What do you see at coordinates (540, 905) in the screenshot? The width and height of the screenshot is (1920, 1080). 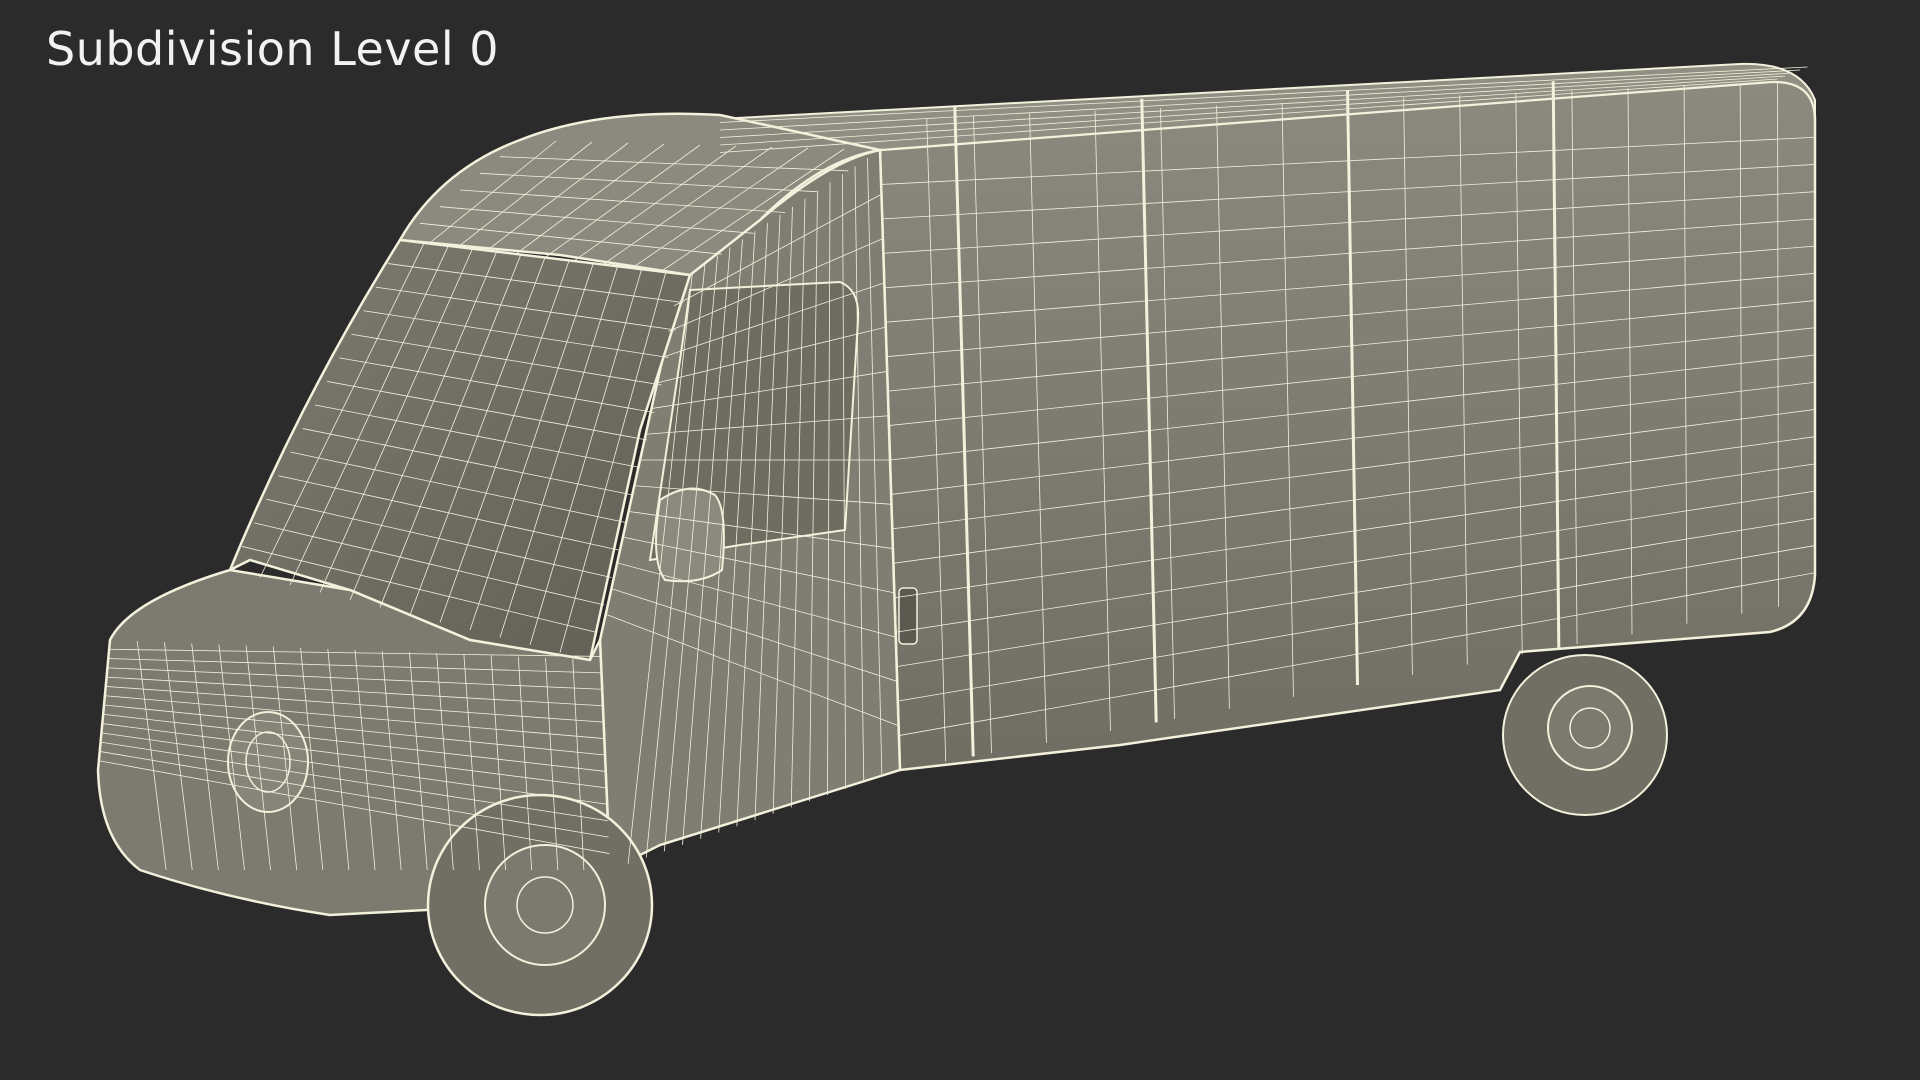 I see `front-wheel` at bounding box center [540, 905].